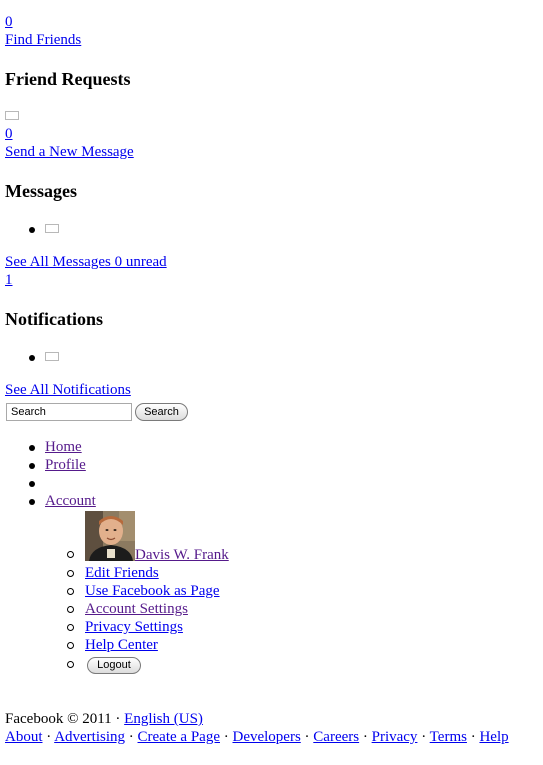 This screenshot has height=765, width=543. Describe the element at coordinates (63, 719) in the screenshot. I see `copyright-text: Facebook © 2011 ·` at that location.